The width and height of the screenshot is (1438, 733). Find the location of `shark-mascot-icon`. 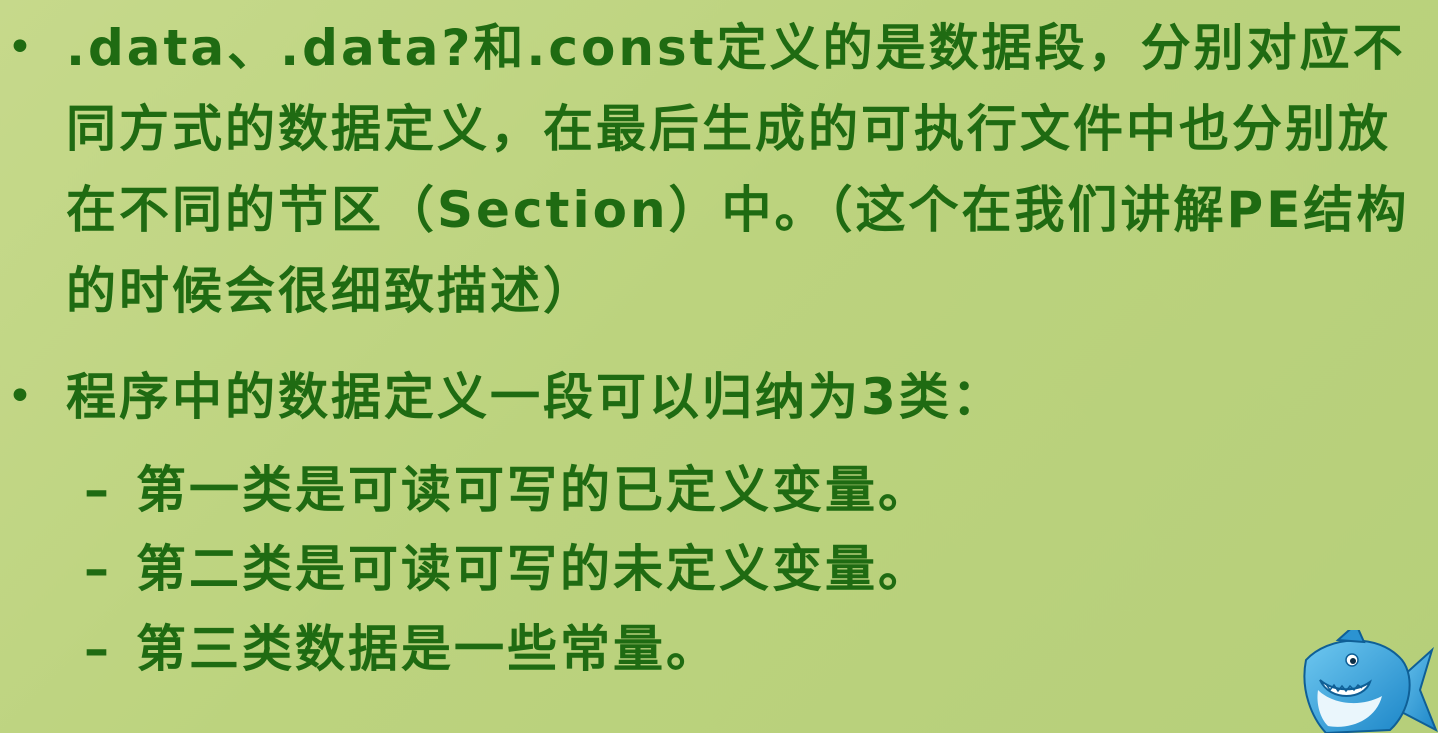

shark-mascot-icon is located at coordinates (1368, 677).